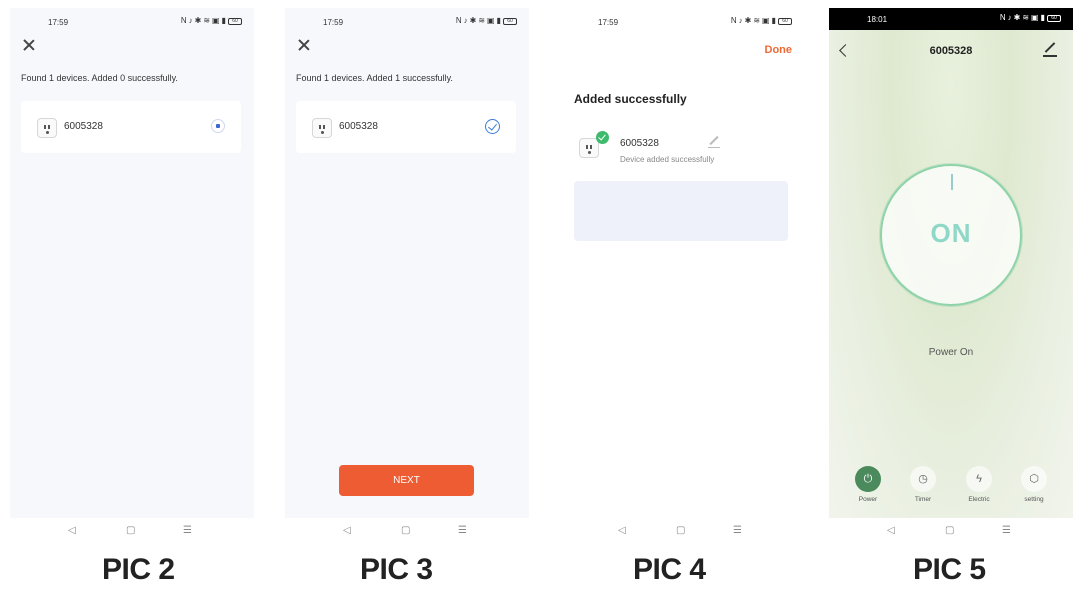 The width and height of the screenshot is (1091, 597). Describe the element at coordinates (877, 19) in the screenshot. I see `status-time: 18:01` at that location.